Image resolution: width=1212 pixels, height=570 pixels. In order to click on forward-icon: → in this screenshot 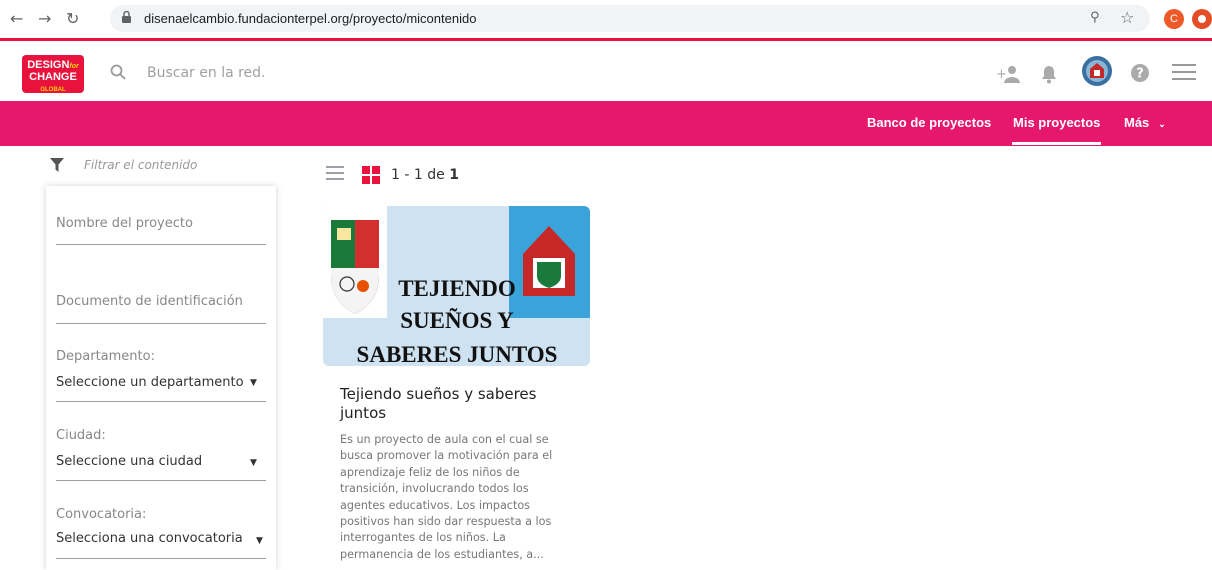, I will do `click(44, 18)`.